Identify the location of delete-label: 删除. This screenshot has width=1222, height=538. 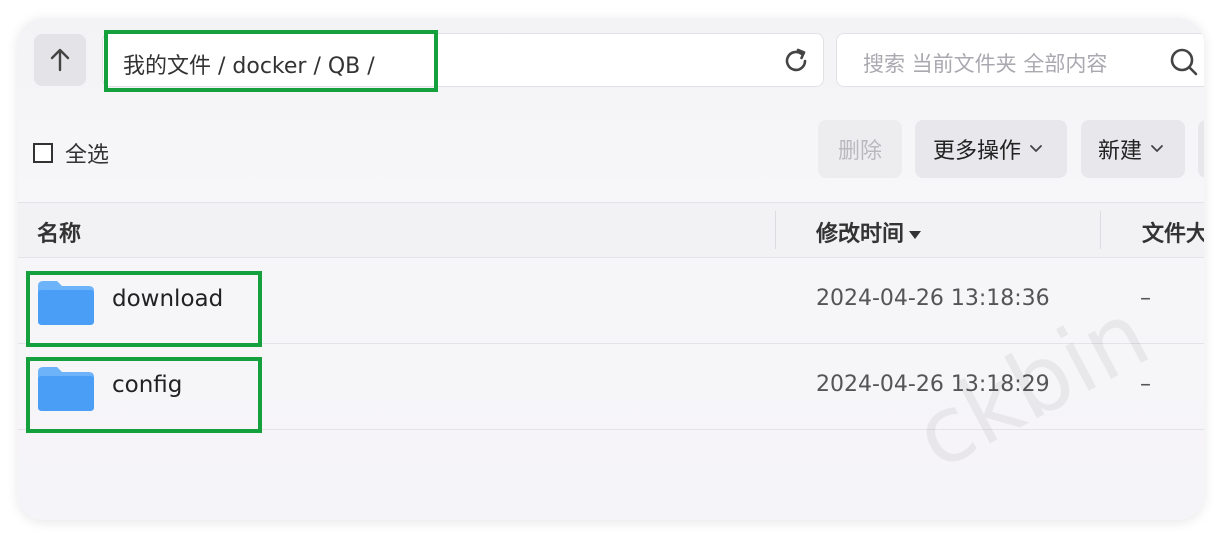
(859, 151).